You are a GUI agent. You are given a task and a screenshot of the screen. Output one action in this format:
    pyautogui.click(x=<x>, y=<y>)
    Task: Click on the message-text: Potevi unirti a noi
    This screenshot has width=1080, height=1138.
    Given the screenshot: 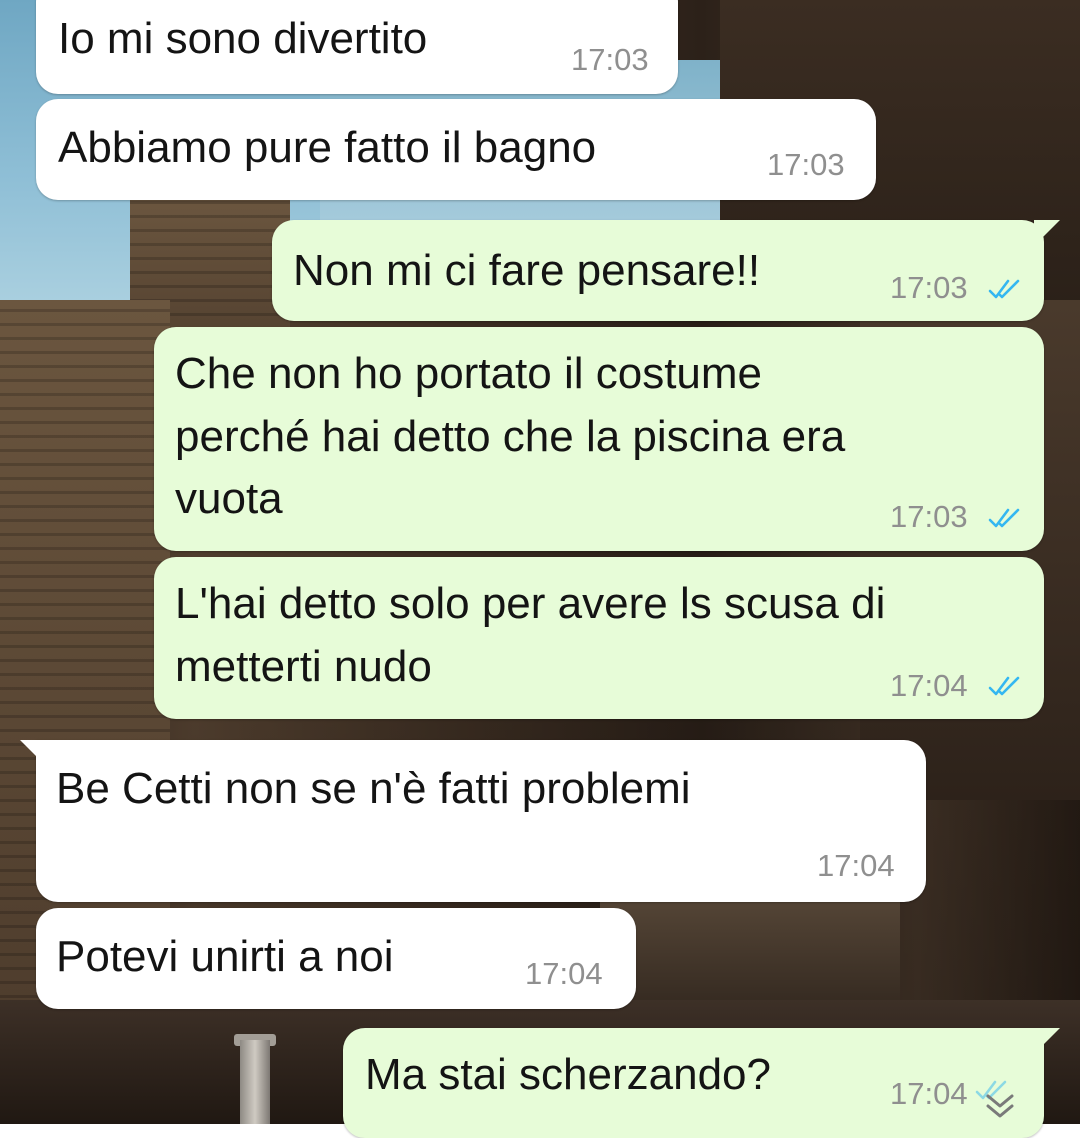 What is the action you would take?
    pyautogui.click(x=225, y=956)
    